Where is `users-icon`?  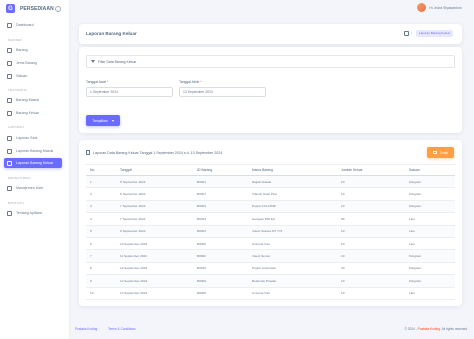
users-icon is located at coordinates (9, 188).